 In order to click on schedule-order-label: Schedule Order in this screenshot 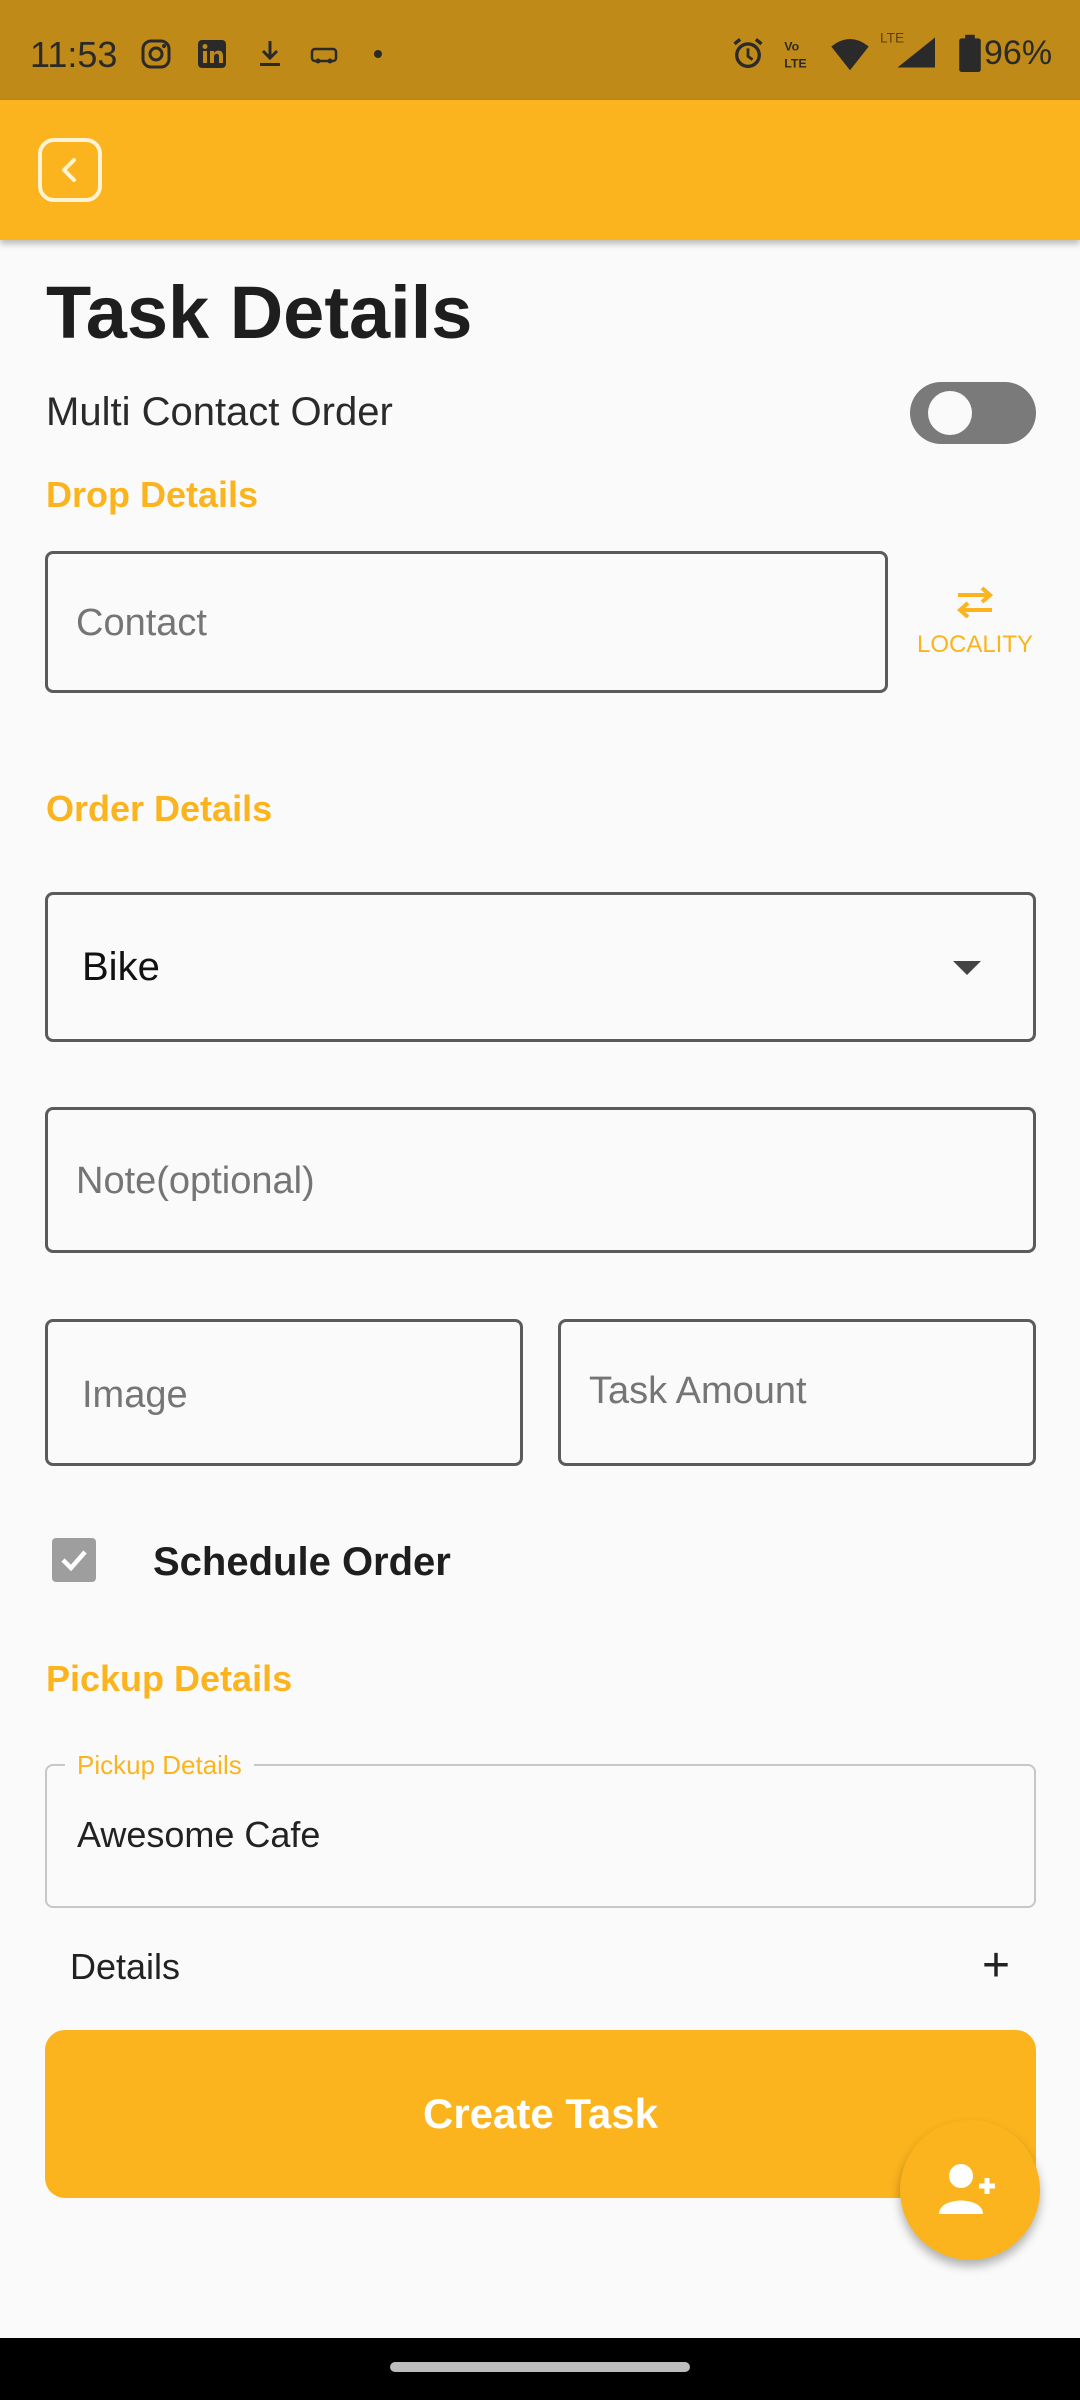, I will do `click(302, 1562)`.